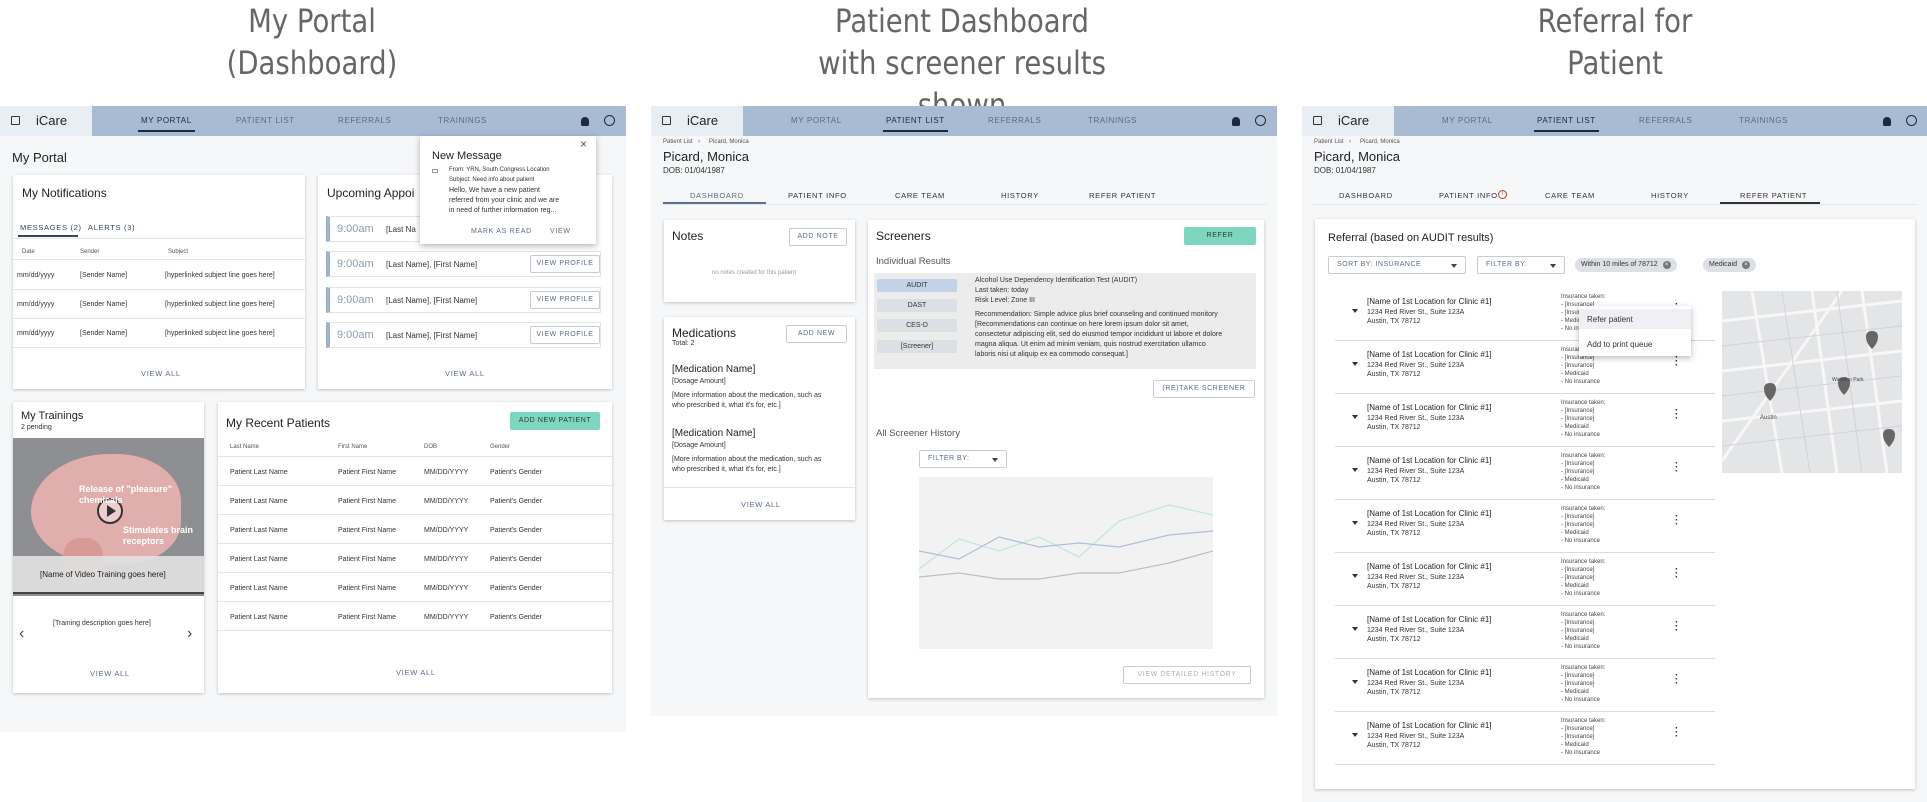  Describe the element at coordinates (818, 237) in the screenshot. I see `add-note-button: ADD NOTE` at that location.